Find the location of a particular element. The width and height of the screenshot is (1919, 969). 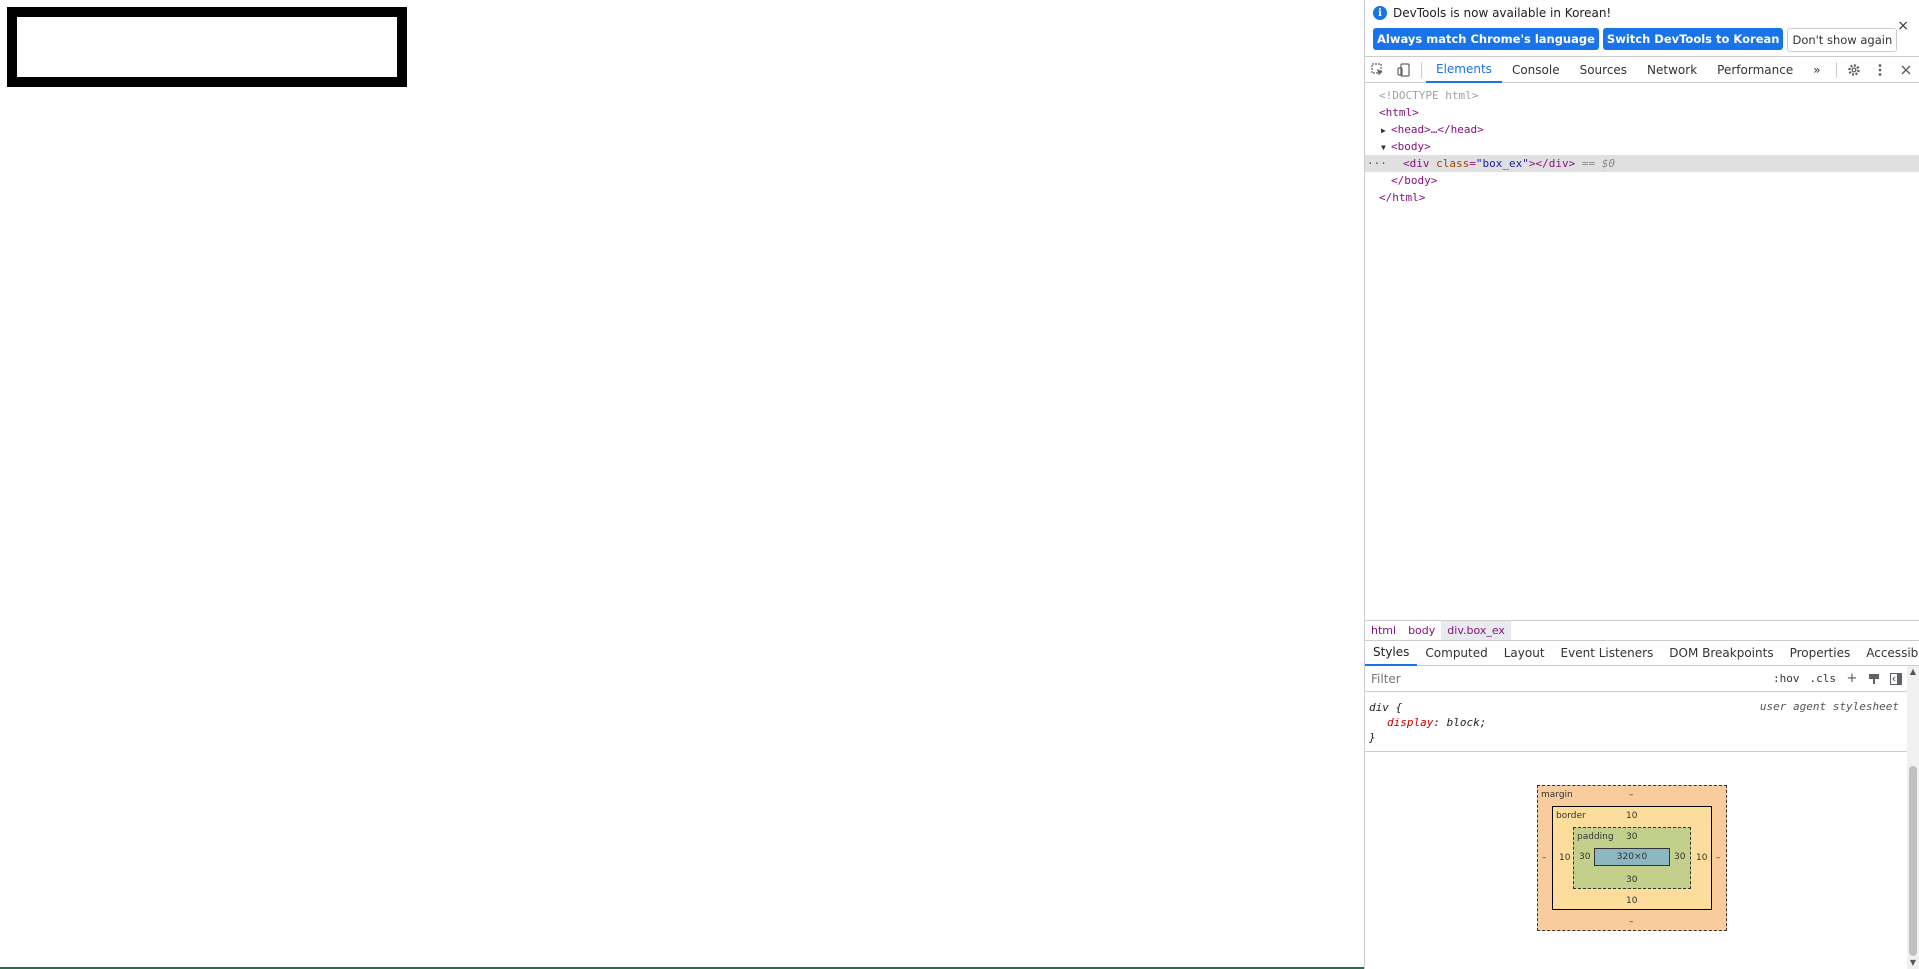

toolbar-right-actions is located at coordinates (1875, 70).